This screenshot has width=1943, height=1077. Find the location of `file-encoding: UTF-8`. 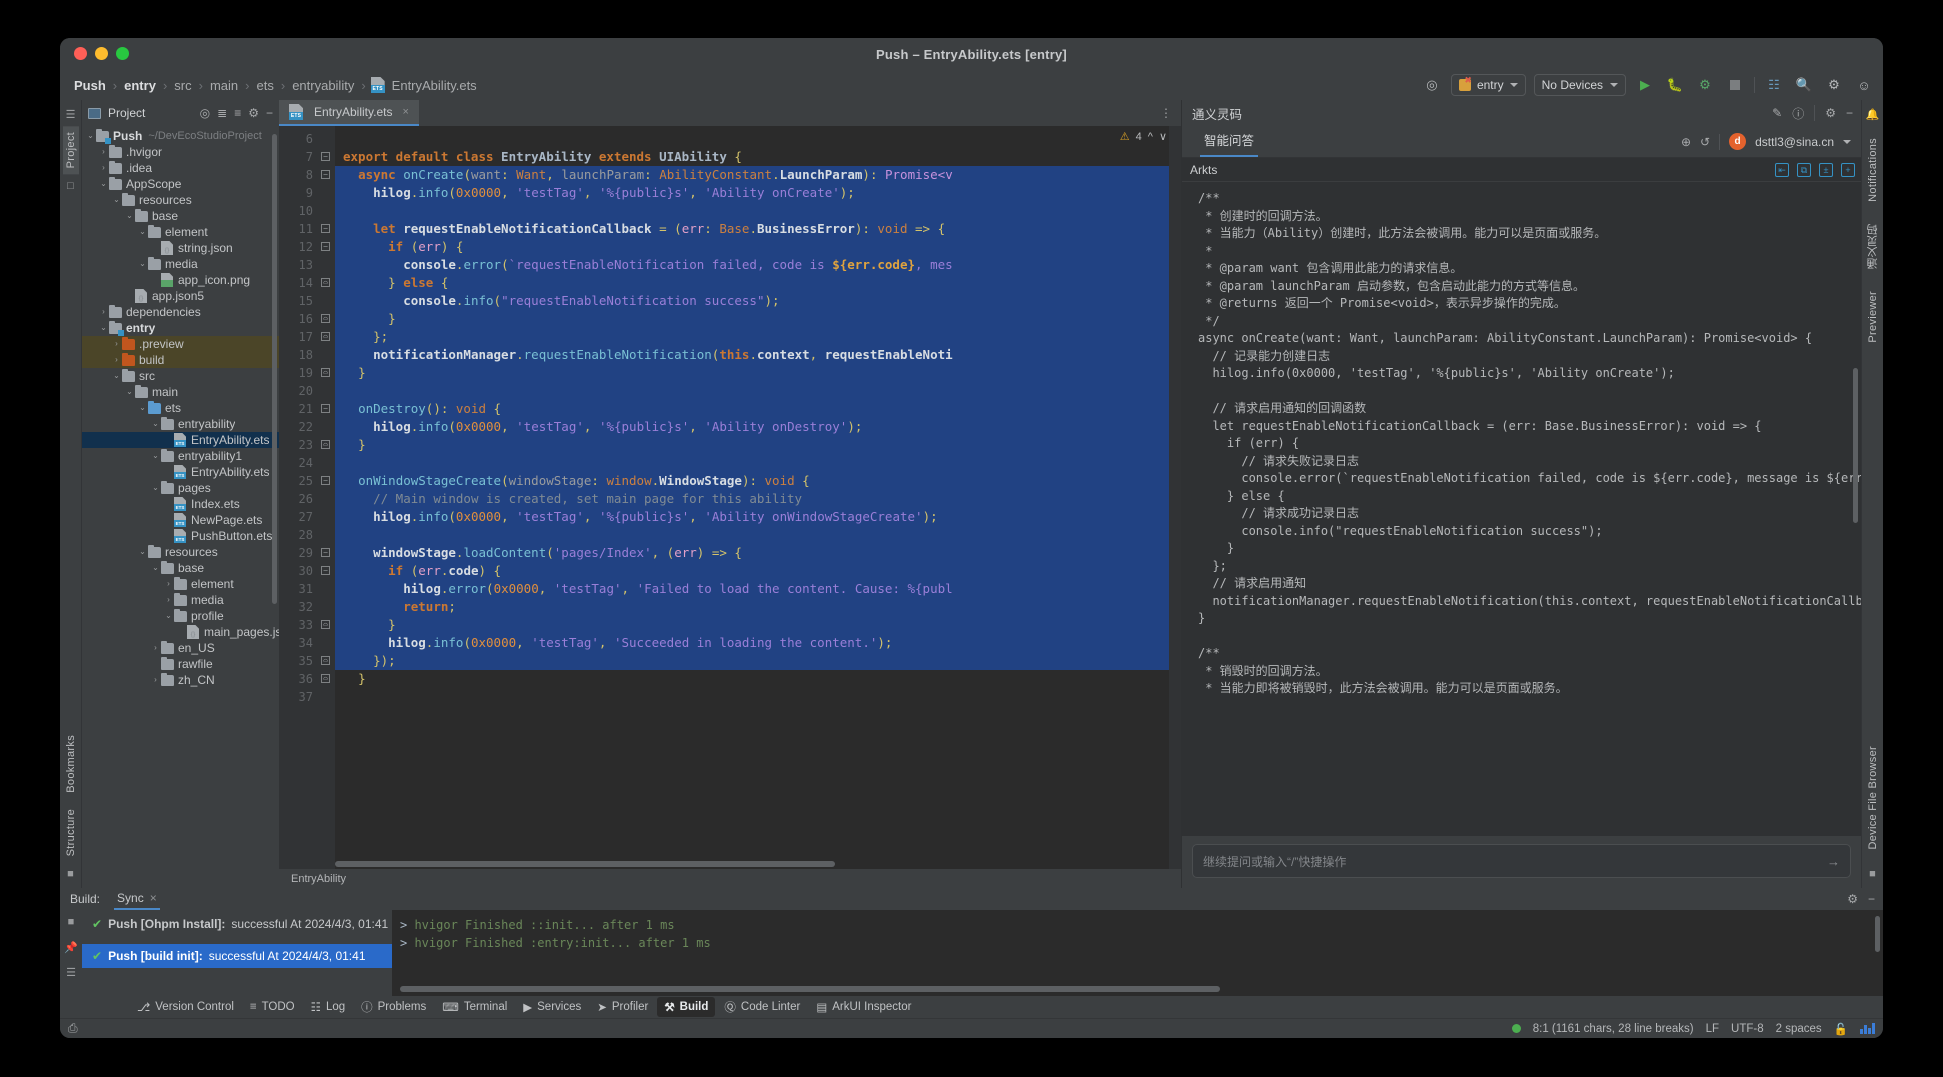

file-encoding: UTF-8 is located at coordinates (1747, 1029).